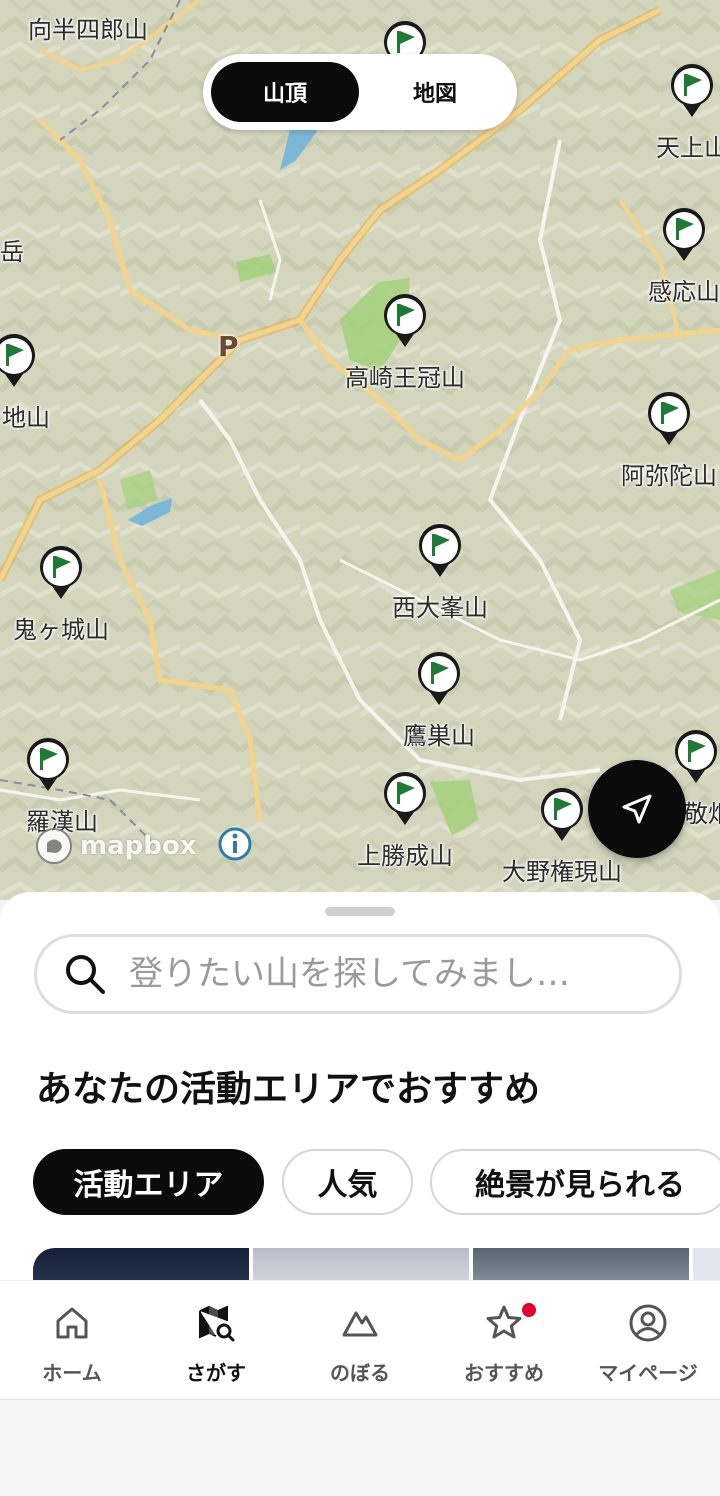  I want to click on nav-search: さがす, so click(216, 1340).